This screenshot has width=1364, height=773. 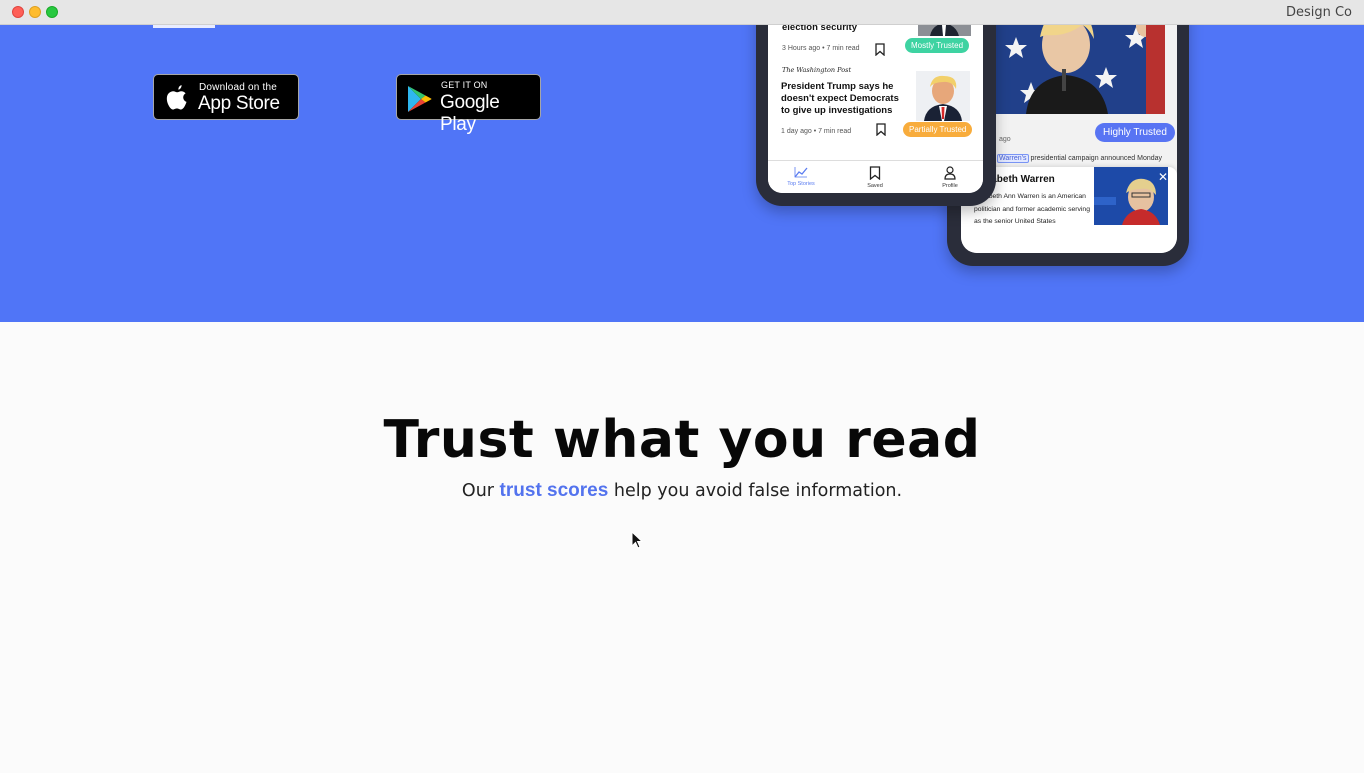 I want to click on bottom-tab-bar: Top Stories Saved Profile, so click(x=875, y=176).